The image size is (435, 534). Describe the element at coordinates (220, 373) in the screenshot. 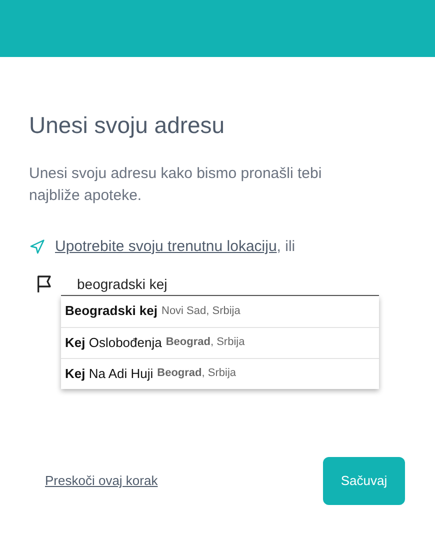

I see `suggestion-item: Kej Na Adi Huji Beograd, Srbija` at that location.